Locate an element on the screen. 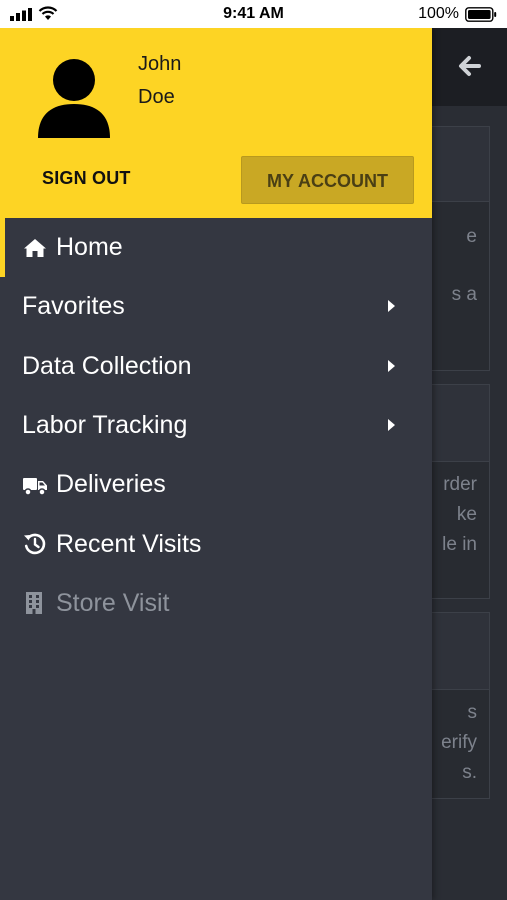 The image size is (507, 900). menu-item-label: Recent Visits is located at coordinates (129, 543).